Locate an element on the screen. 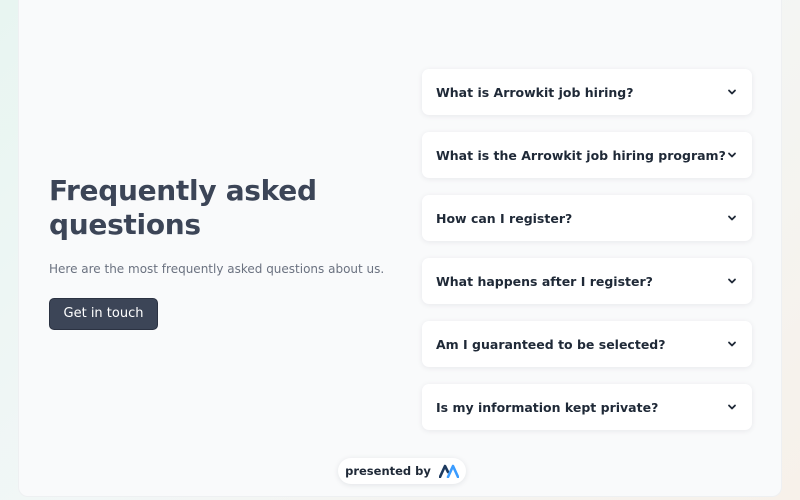 This screenshot has height=500, width=800. faq-item-information-private: Is my information kept private? is located at coordinates (587, 407).